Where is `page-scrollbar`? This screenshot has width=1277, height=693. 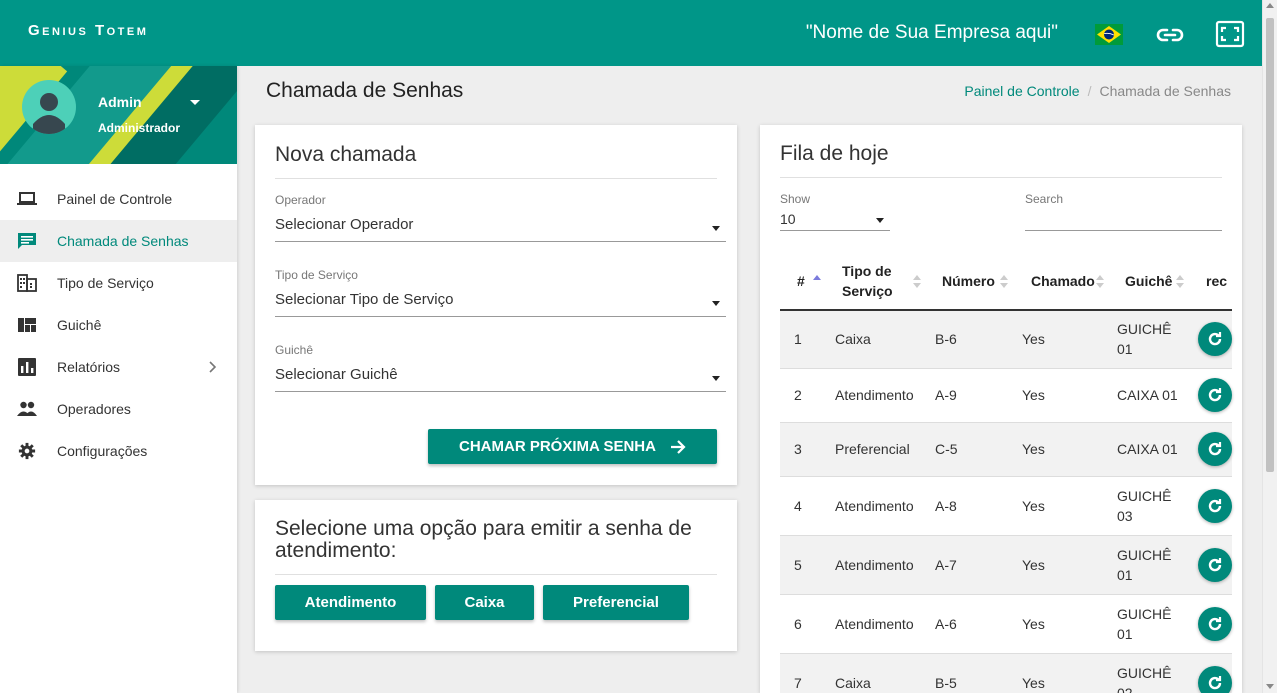 page-scrollbar is located at coordinates (1269, 346).